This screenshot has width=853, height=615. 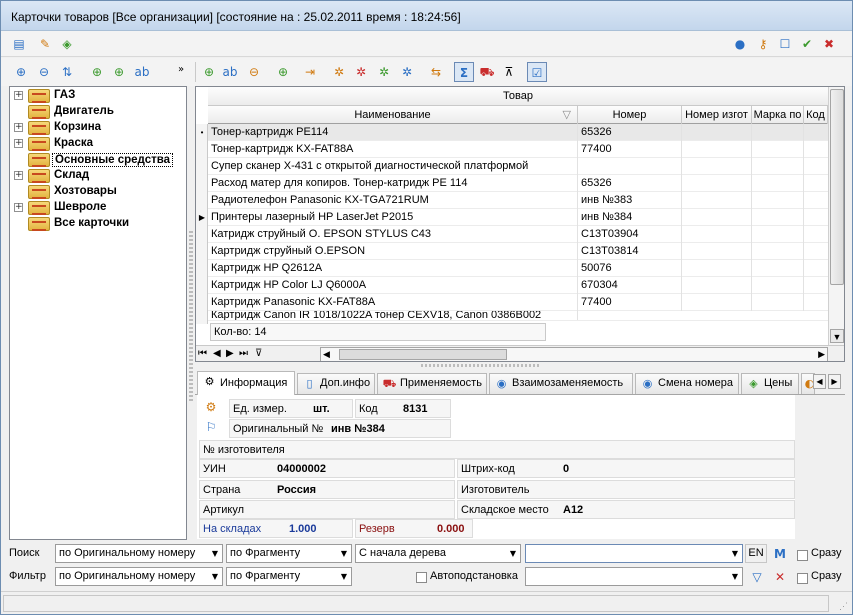 I want to click on autocomplete-checkbox, so click(x=421, y=577).